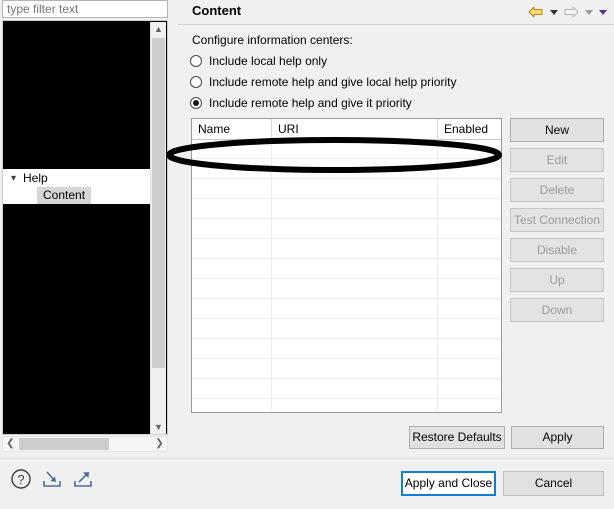  Describe the element at coordinates (448, 483) in the screenshot. I see `apply-and-close-button: Apply and Close` at that location.